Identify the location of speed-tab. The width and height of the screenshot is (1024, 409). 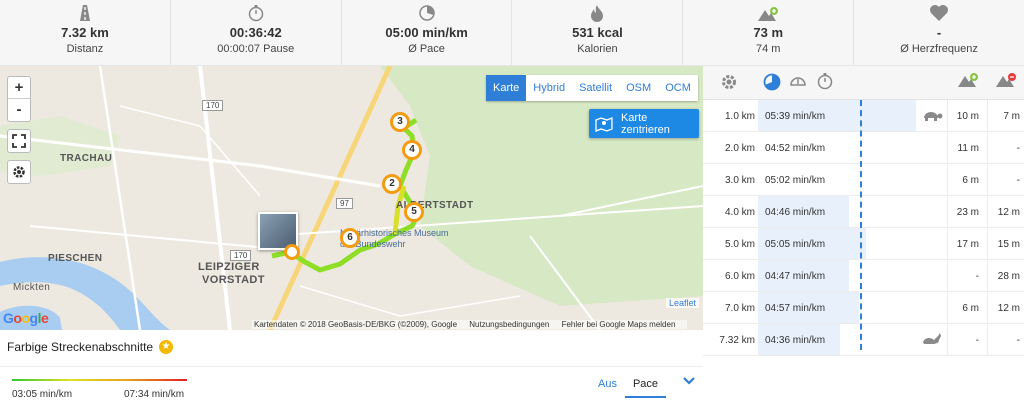
(798, 81).